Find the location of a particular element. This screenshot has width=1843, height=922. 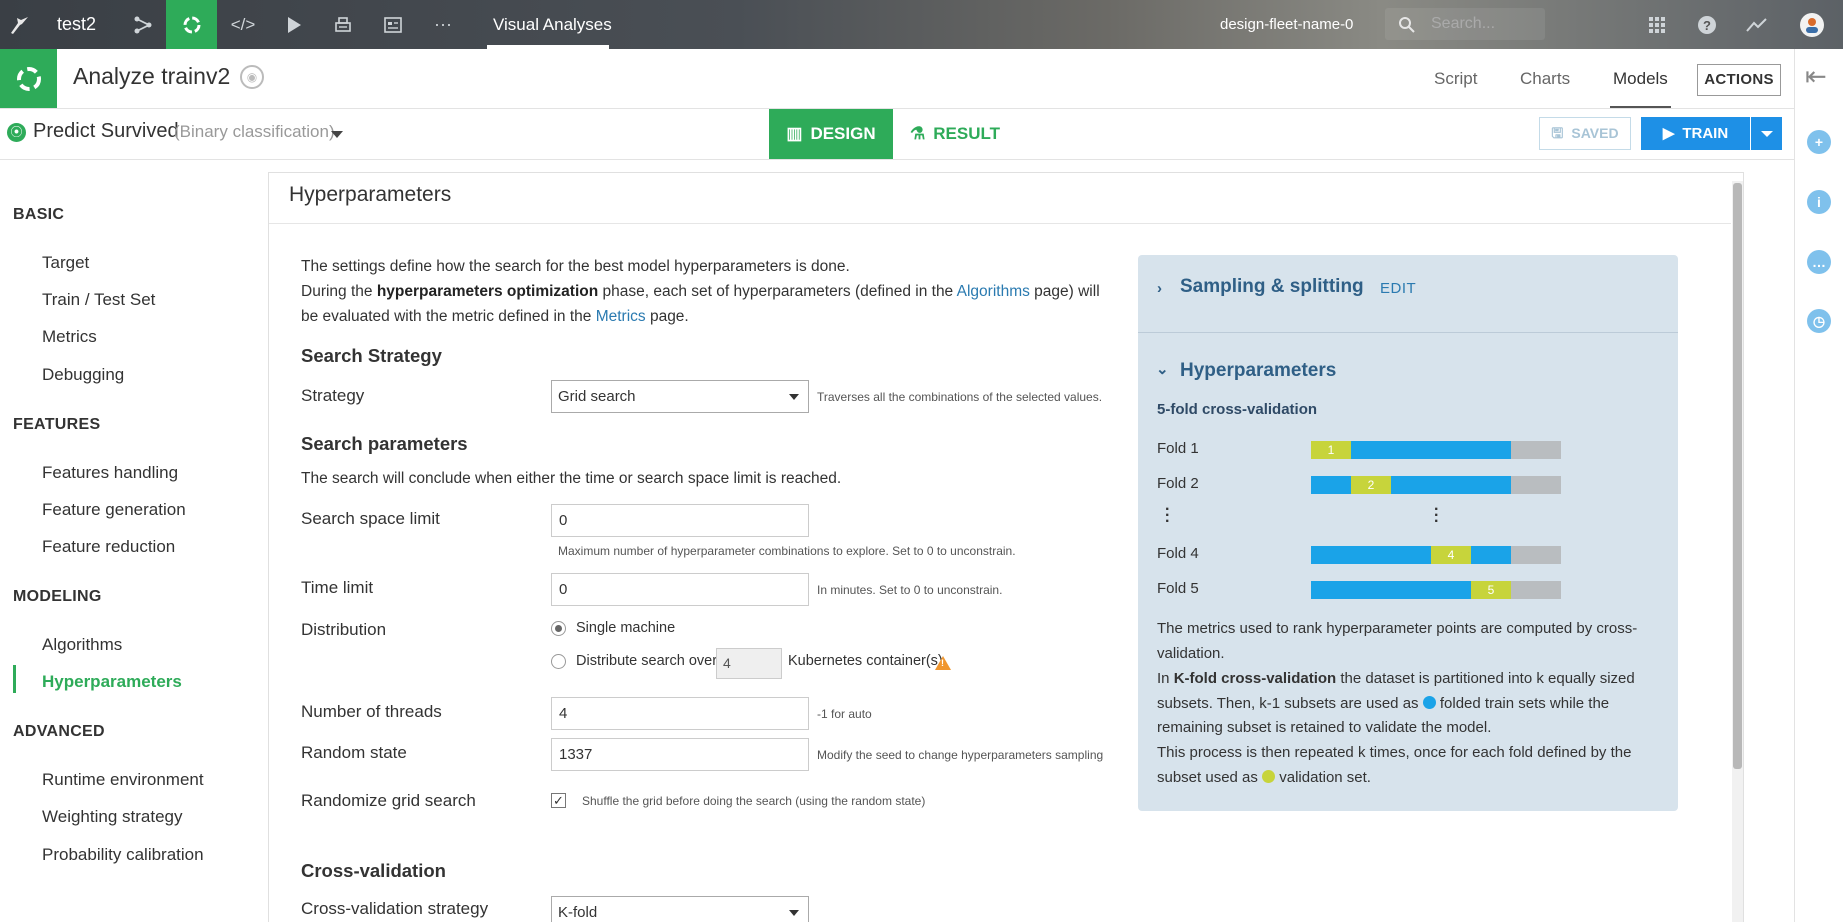

metrics-link: Metrics is located at coordinates (621, 316).